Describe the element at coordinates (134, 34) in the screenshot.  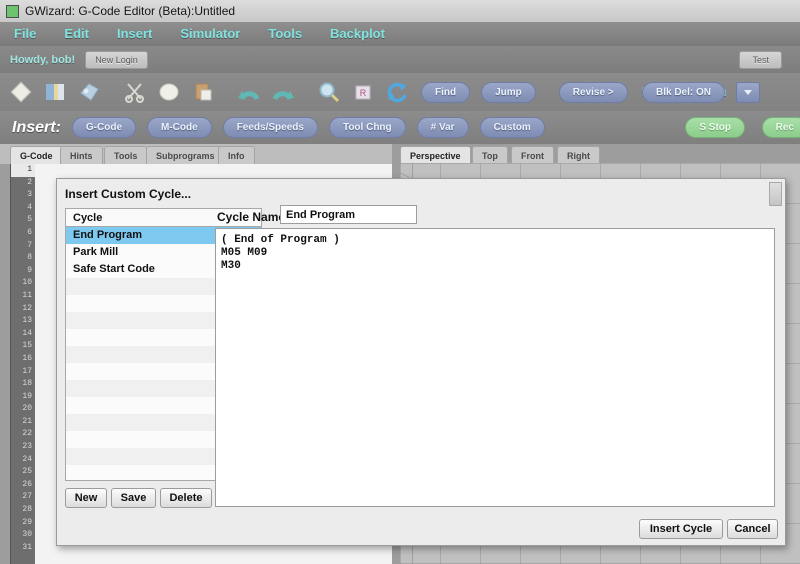
I see `menu-item-insert: Insert` at that location.